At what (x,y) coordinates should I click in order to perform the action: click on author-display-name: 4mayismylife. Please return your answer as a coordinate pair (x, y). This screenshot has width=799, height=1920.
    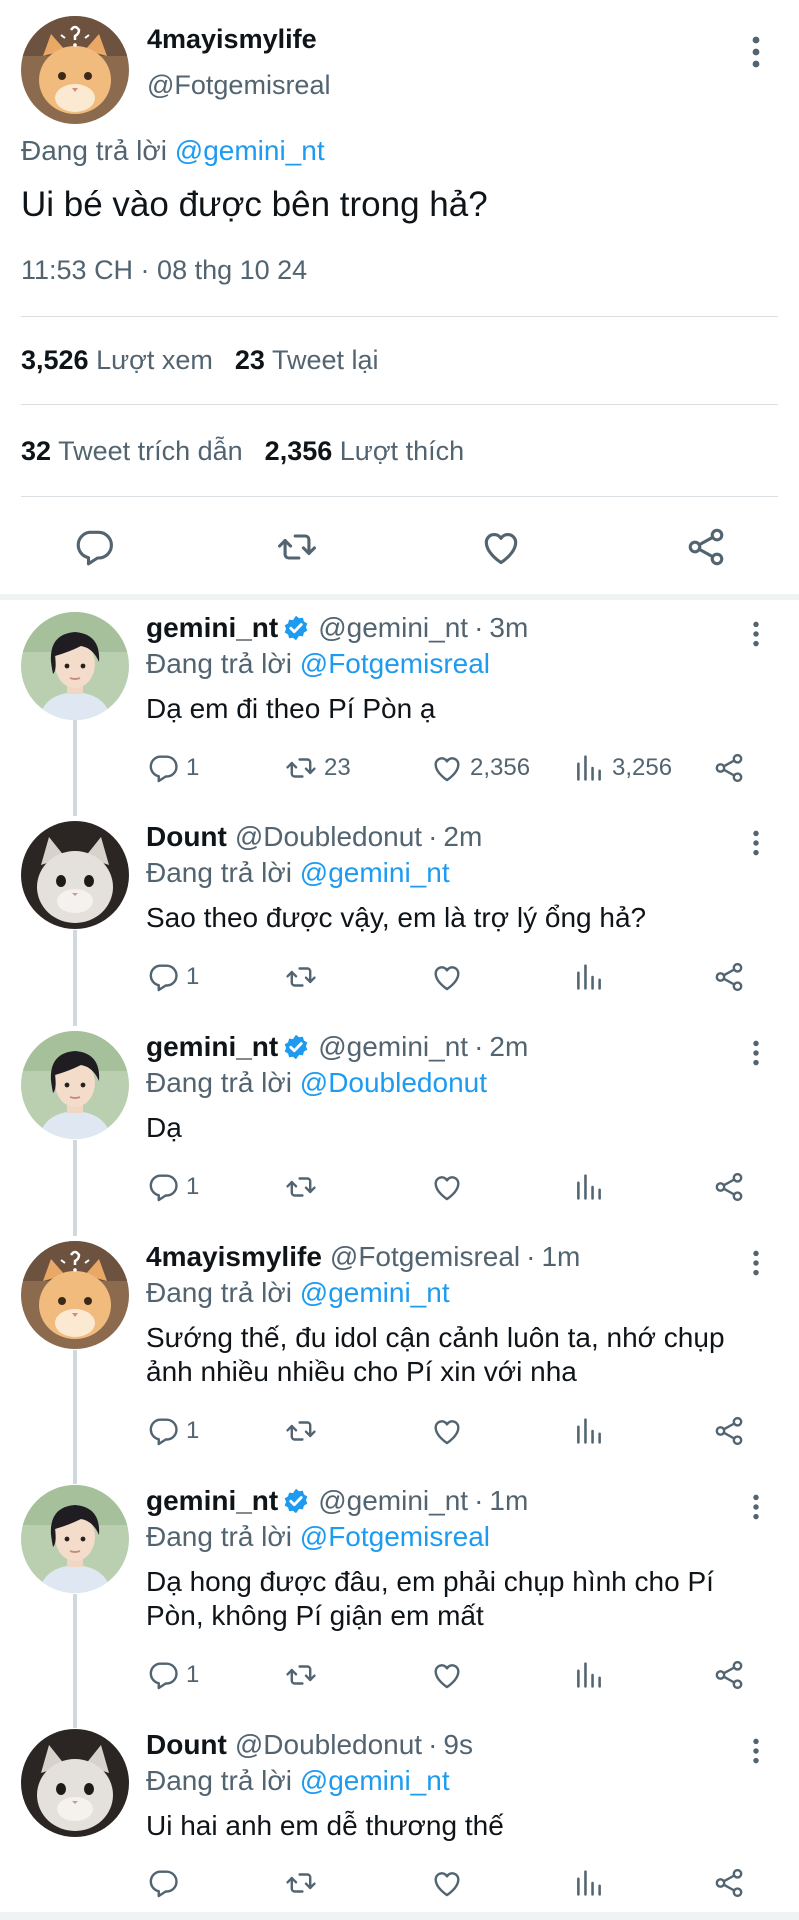
    Looking at the image, I should click on (232, 39).